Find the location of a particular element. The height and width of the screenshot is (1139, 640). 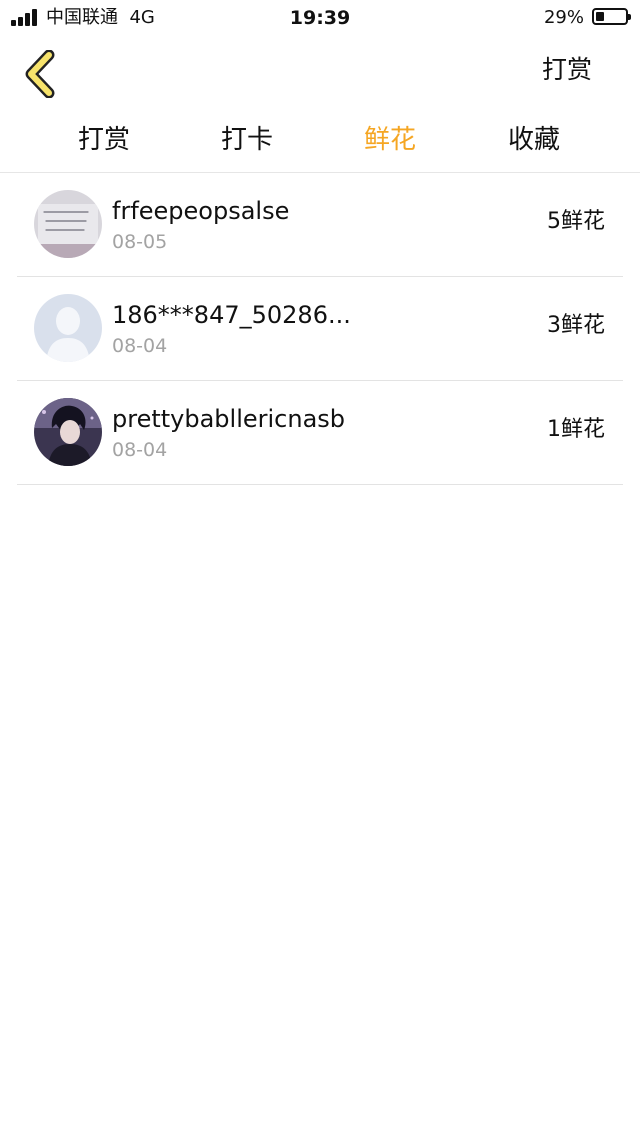

battery-percent: 29% is located at coordinates (563, 17).